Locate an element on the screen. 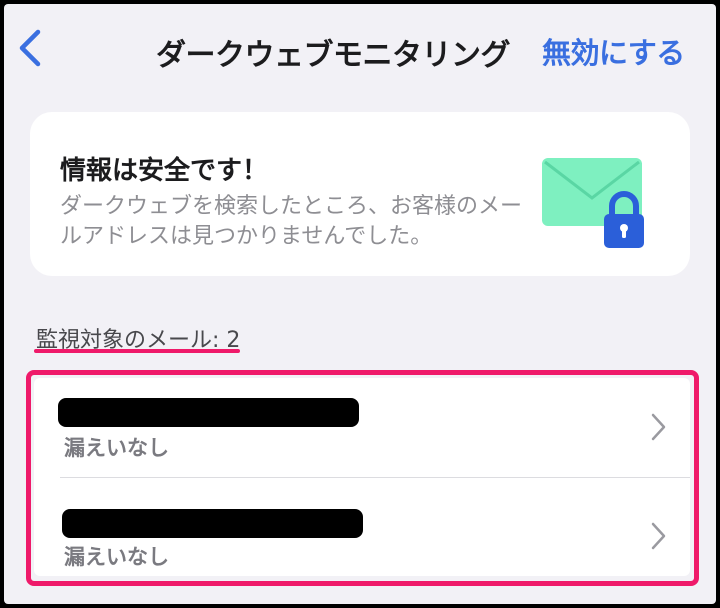 The image size is (720, 608). mail-lock-icon is located at coordinates (593, 203).